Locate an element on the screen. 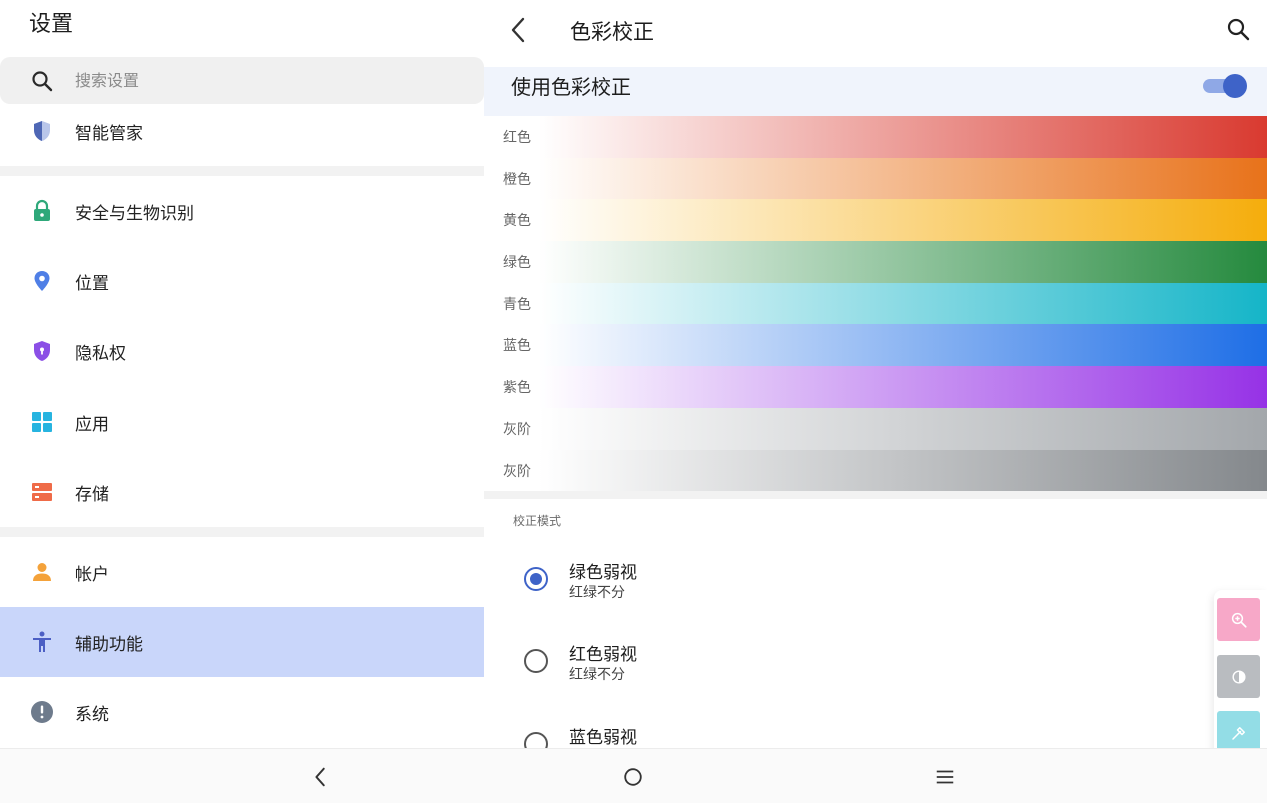  menu-icon is located at coordinates (945, 777).